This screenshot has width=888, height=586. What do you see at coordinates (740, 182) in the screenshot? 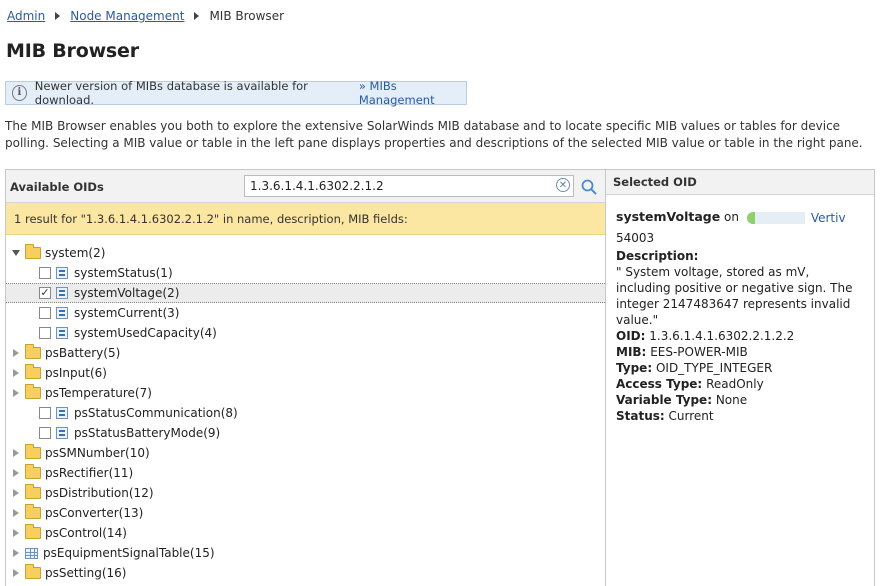
I see `selected-oid-header: Selected OID` at bounding box center [740, 182].